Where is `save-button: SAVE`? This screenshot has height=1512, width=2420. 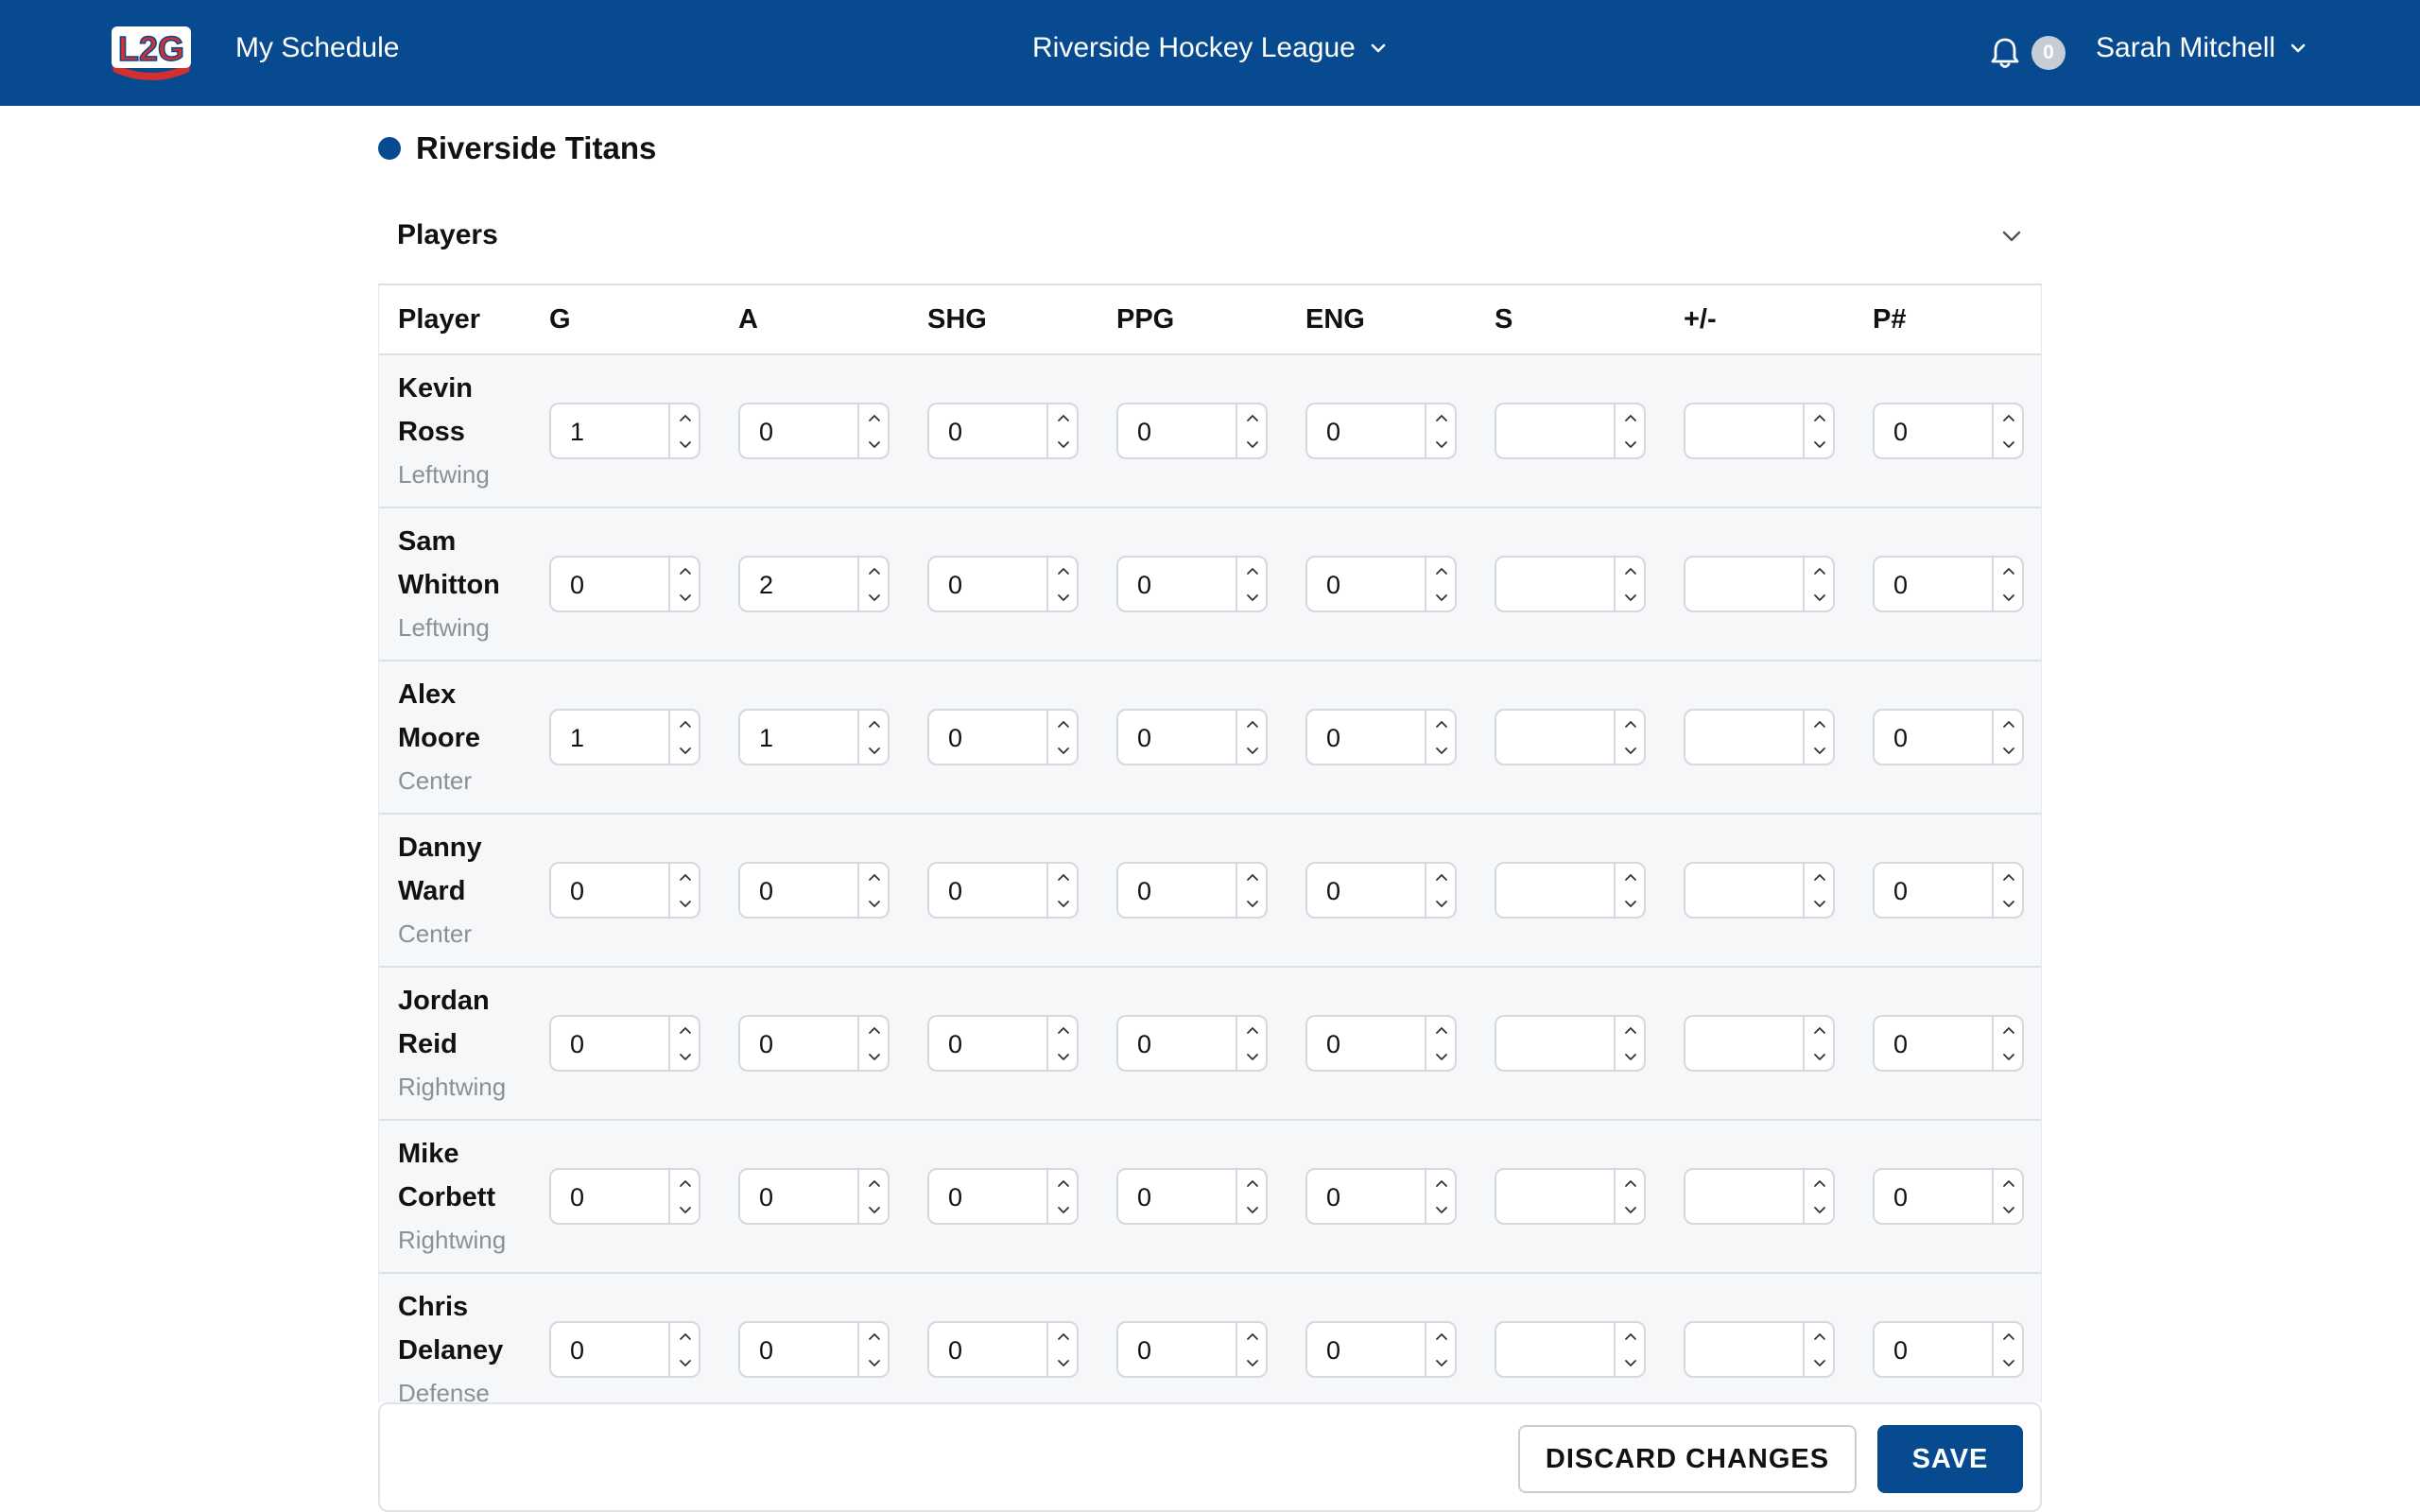
save-button: SAVE is located at coordinates (1950, 1459).